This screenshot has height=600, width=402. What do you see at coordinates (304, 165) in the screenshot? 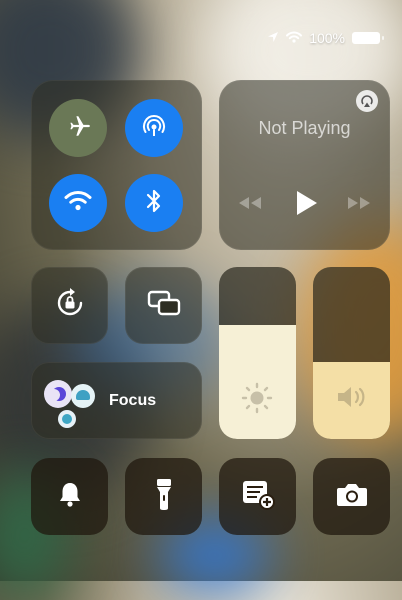
I see `media-player-panel: Not Playing` at bounding box center [304, 165].